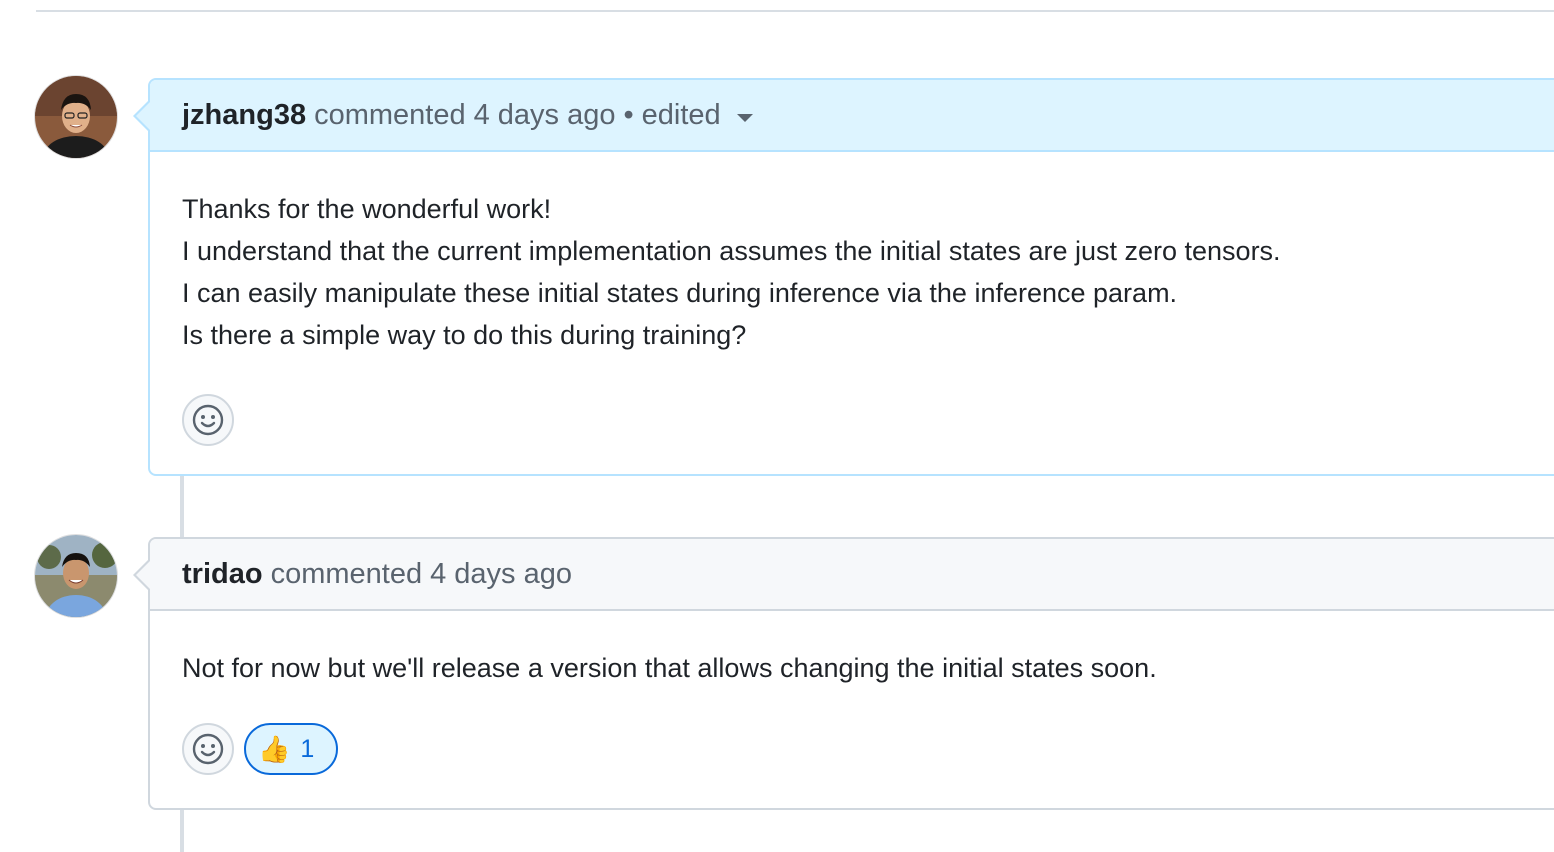  Describe the element at coordinates (795, 11) in the screenshot. I see `top-divider` at that location.